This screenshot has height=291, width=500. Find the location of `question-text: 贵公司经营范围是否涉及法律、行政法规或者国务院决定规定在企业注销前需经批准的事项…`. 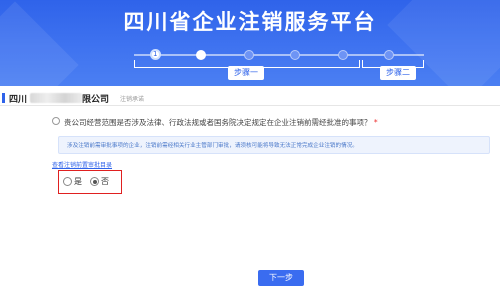

question-text: 贵公司经营范围是否涉及法律、行政法规或者国务院决定规定在企业注销前需经批准的事项… is located at coordinates (221, 122).